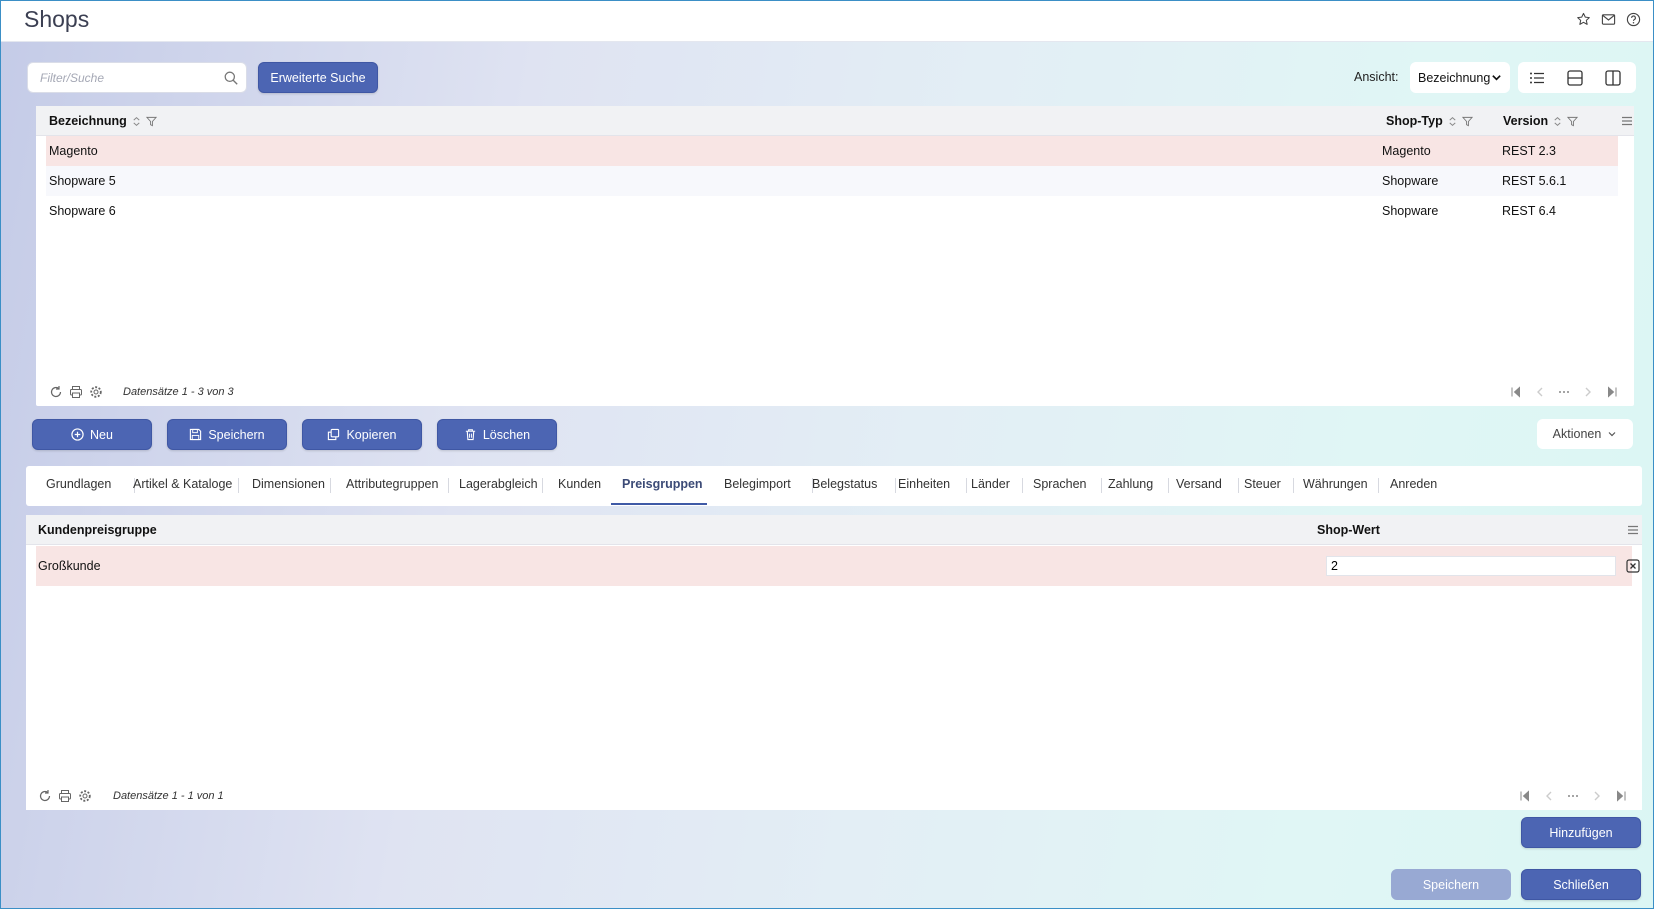 The height and width of the screenshot is (909, 1654). I want to click on price-group-grid-header: Kundenpreisgruppe Shop-Wert, so click(834, 530).